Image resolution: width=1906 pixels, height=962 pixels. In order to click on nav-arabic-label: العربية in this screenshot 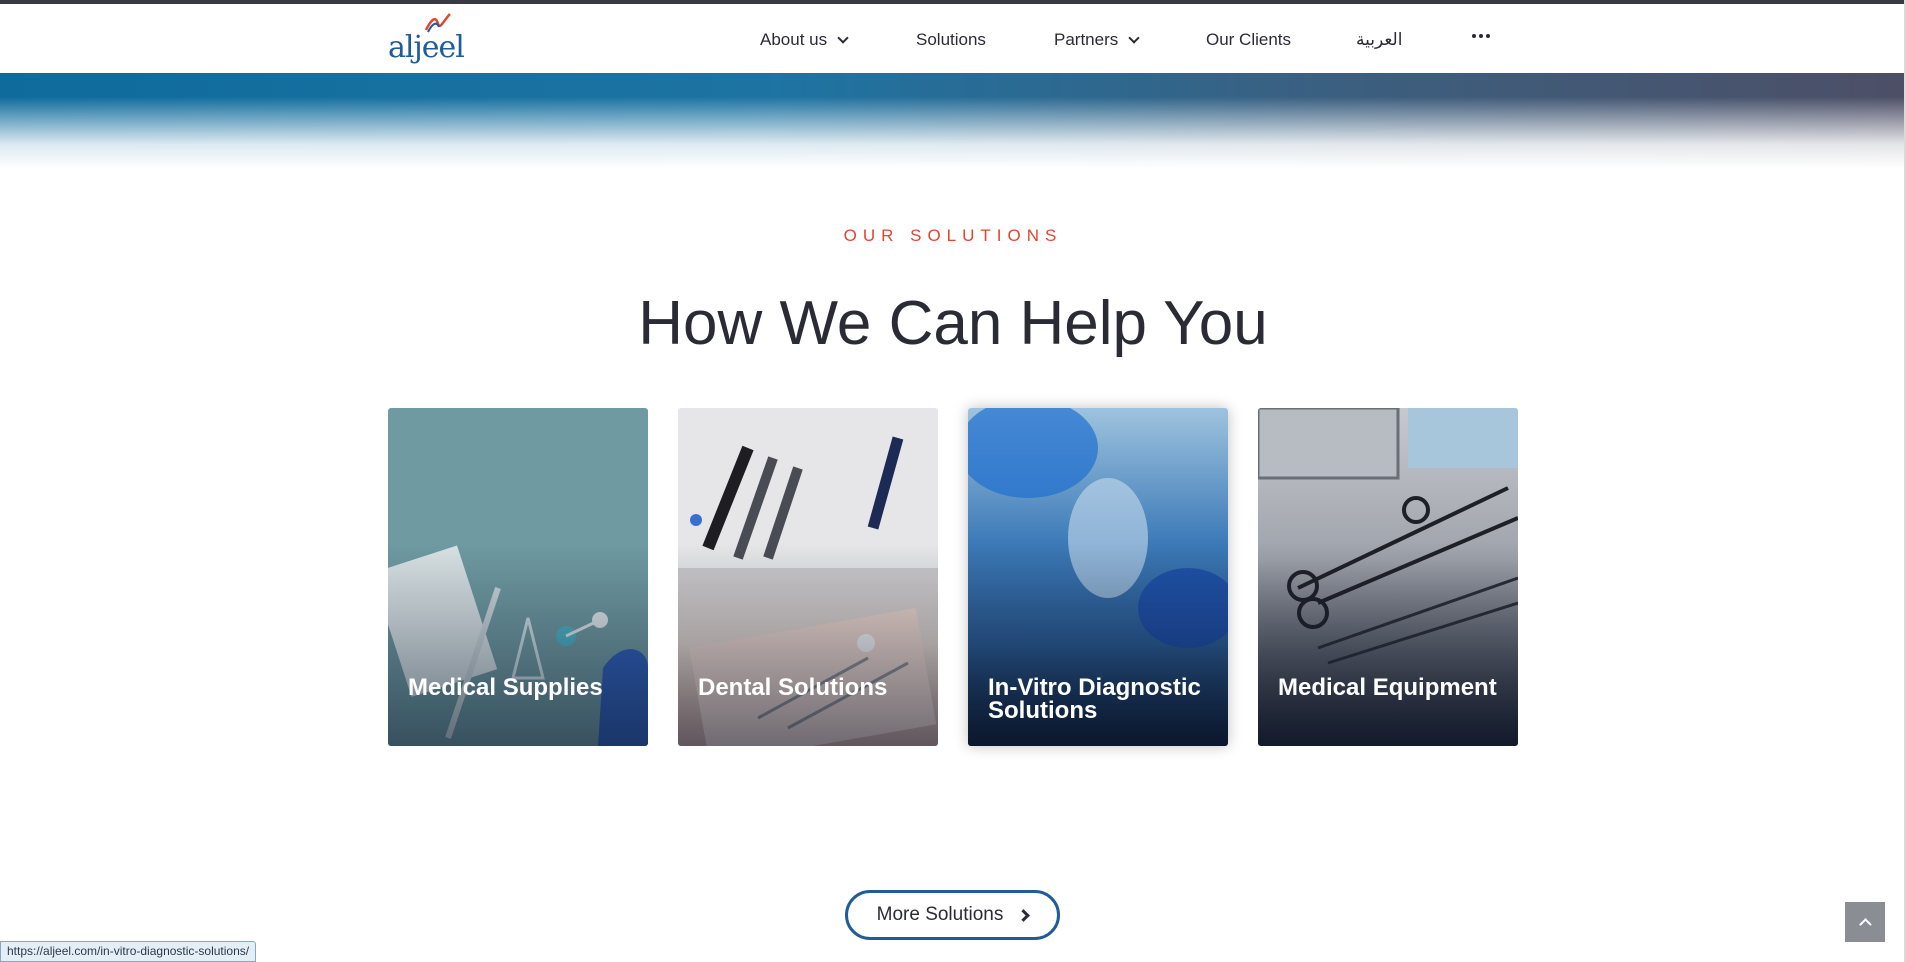, I will do `click(1379, 39)`.